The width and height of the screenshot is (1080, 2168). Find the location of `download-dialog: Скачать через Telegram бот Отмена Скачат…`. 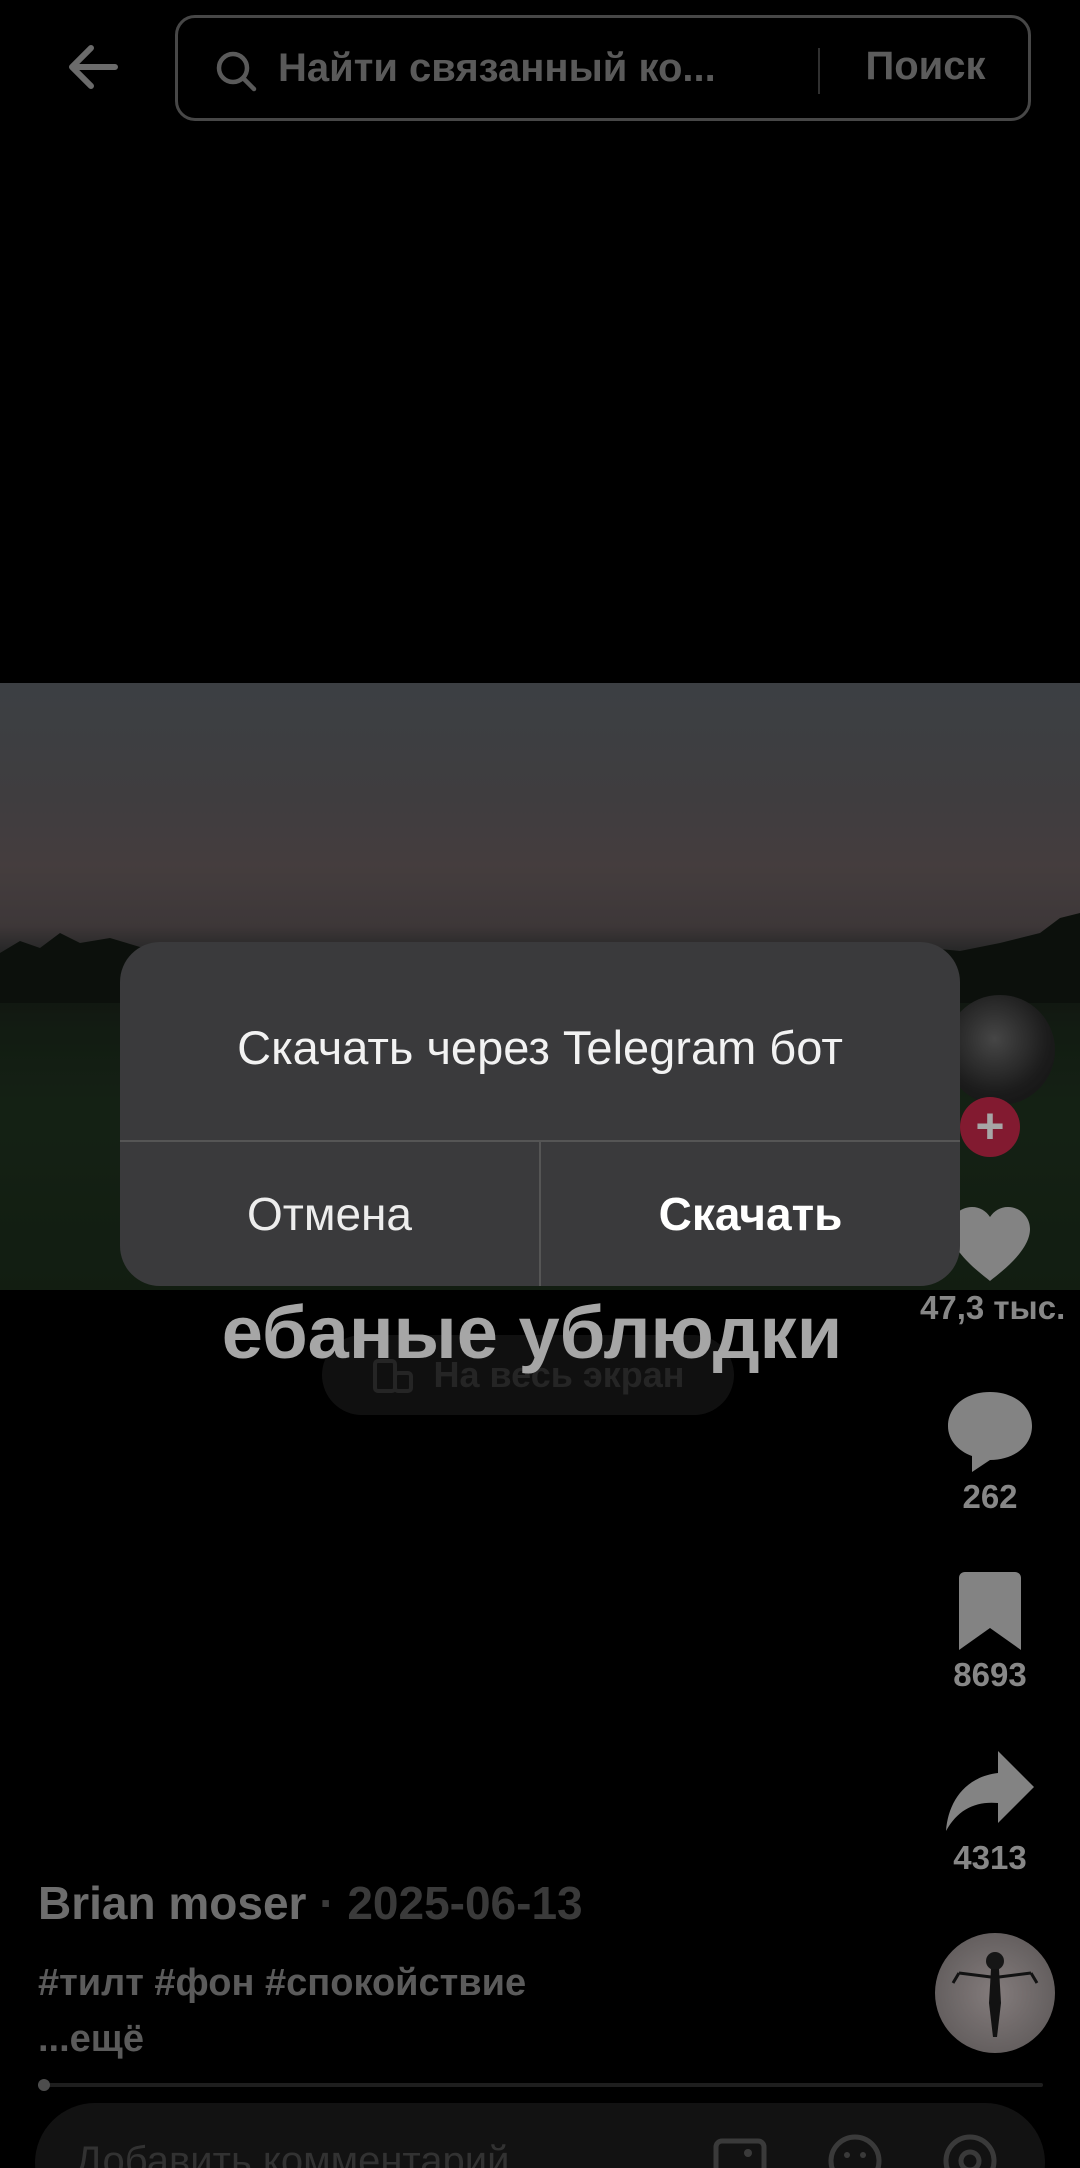

download-dialog: Скачать через Telegram бот Отмена Скачат… is located at coordinates (540, 1114).